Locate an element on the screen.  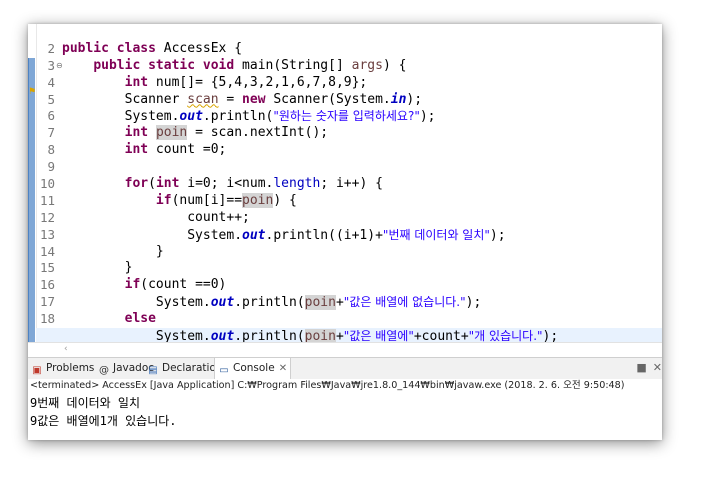
horizontal-scrollbar: ‹ is located at coordinates (345, 349).